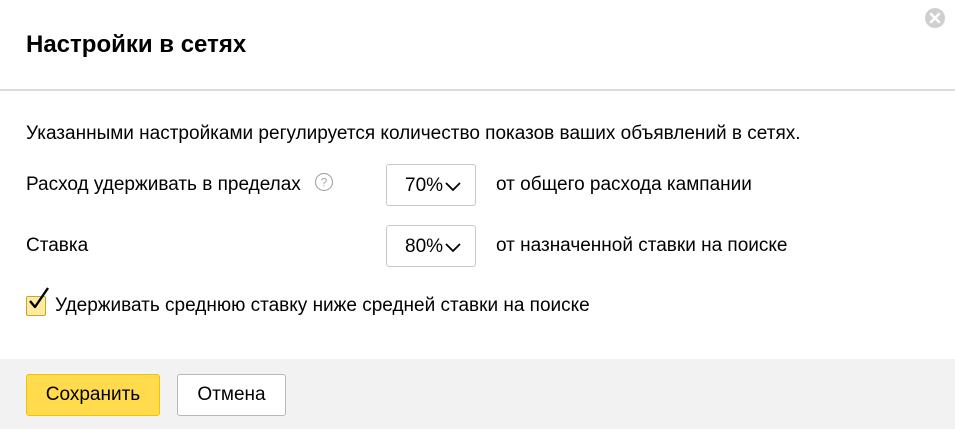 This screenshot has height=429, width=955. Describe the element at coordinates (424, 185) in the screenshot. I see `spend-limit-value: 70%` at that location.